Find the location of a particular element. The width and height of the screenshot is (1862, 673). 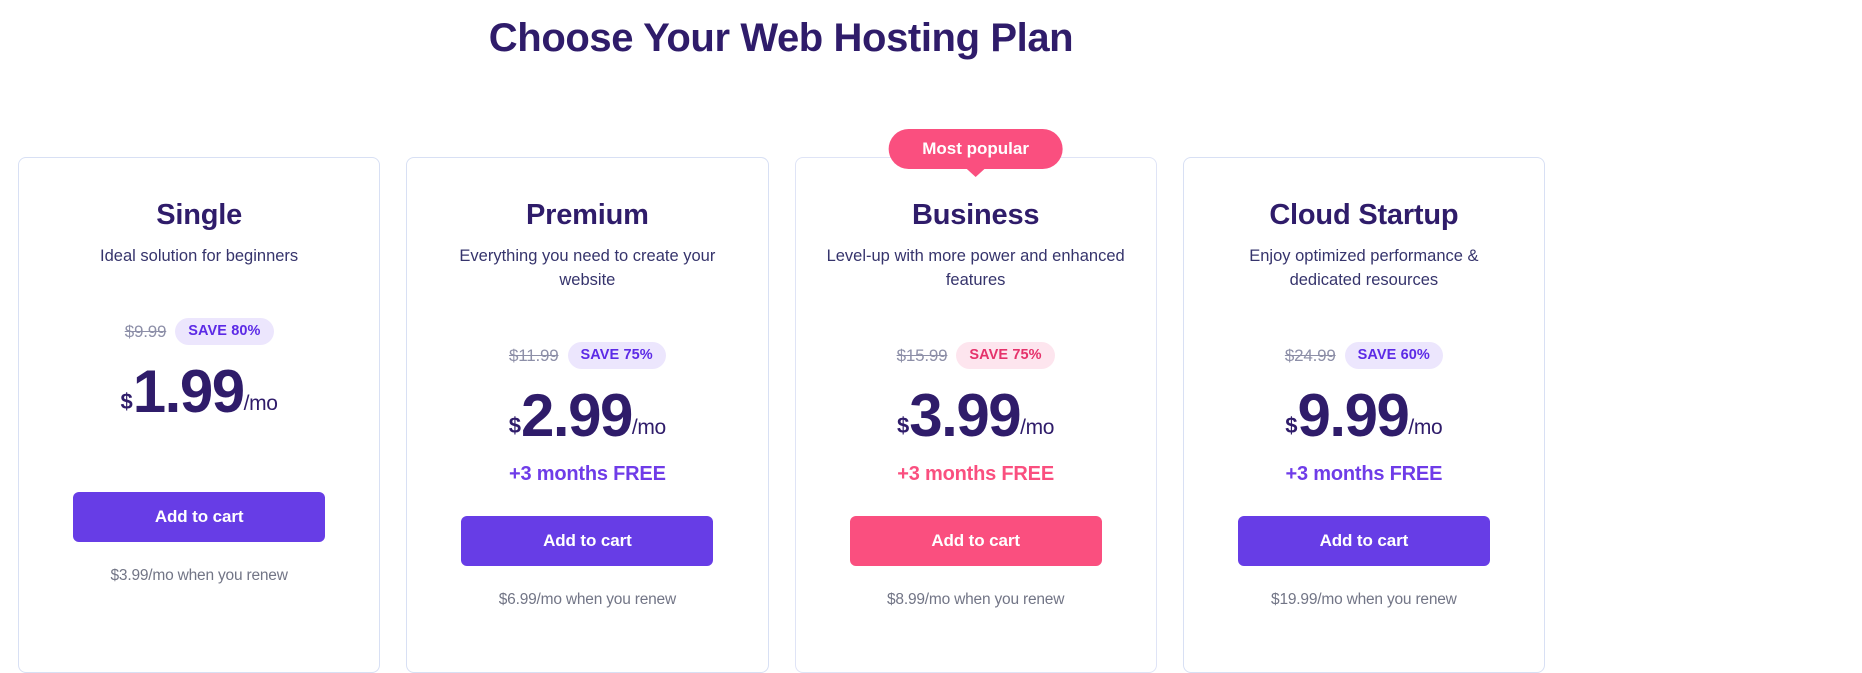

original-price: $15.99 is located at coordinates (922, 355).